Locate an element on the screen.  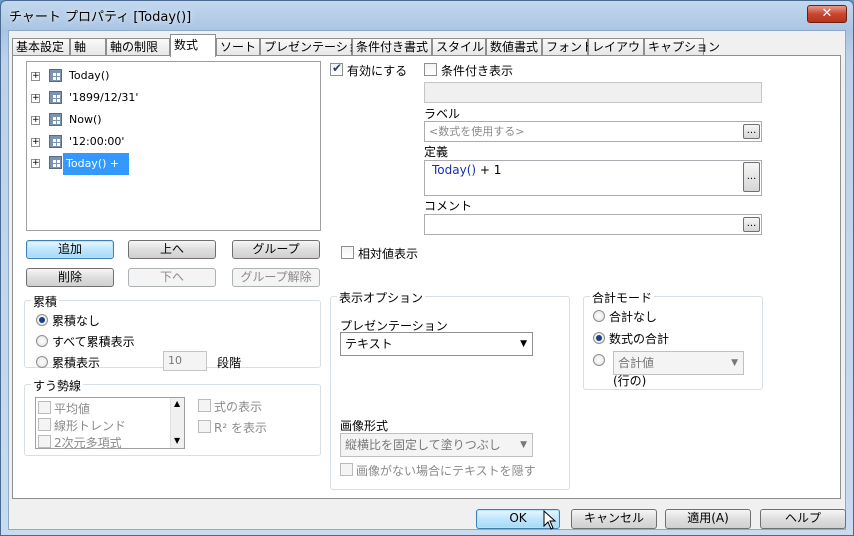
enable-label: 有効にする is located at coordinates (377, 71).